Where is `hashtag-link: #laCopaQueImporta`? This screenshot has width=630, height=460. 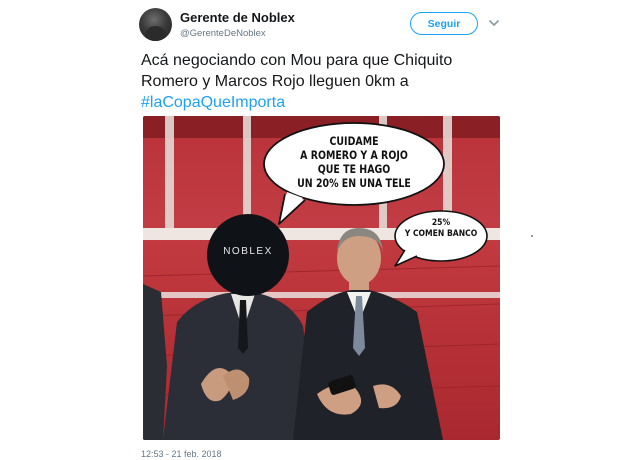
hashtag-link: #laCopaQueImporta is located at coordinates (326, 102).